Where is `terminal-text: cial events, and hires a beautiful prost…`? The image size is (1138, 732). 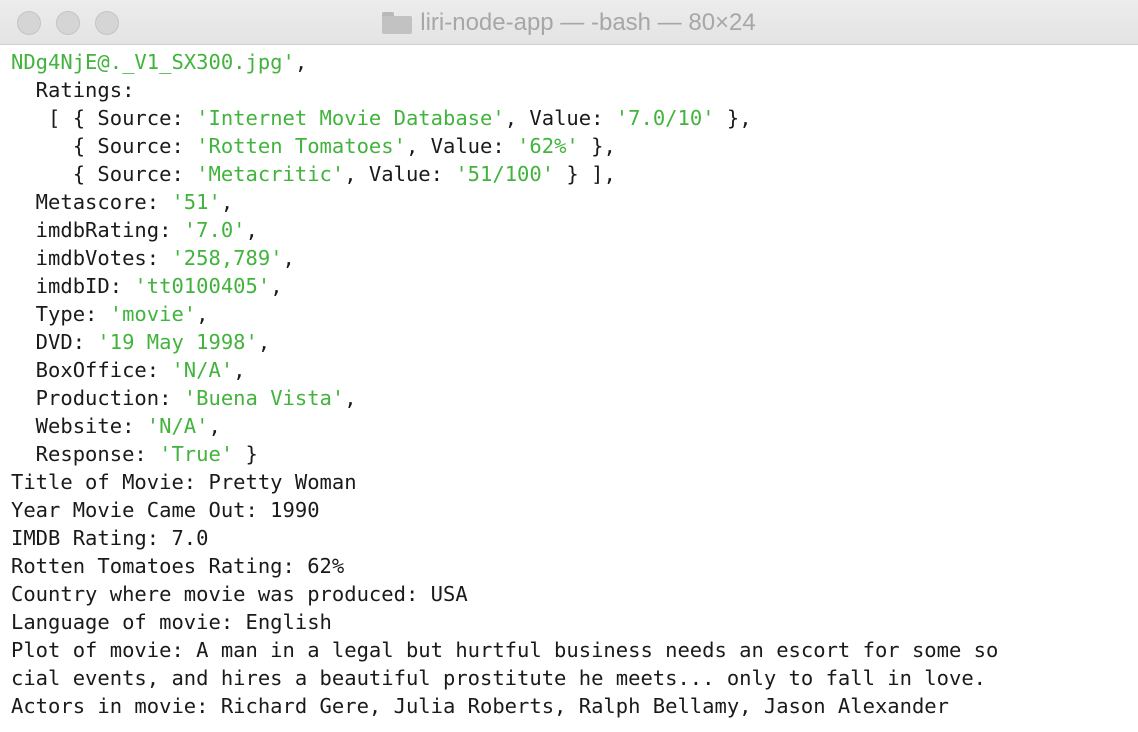
terminal-text: cial events, and hires a beautiful prost… is located at coordinates (499, 678).